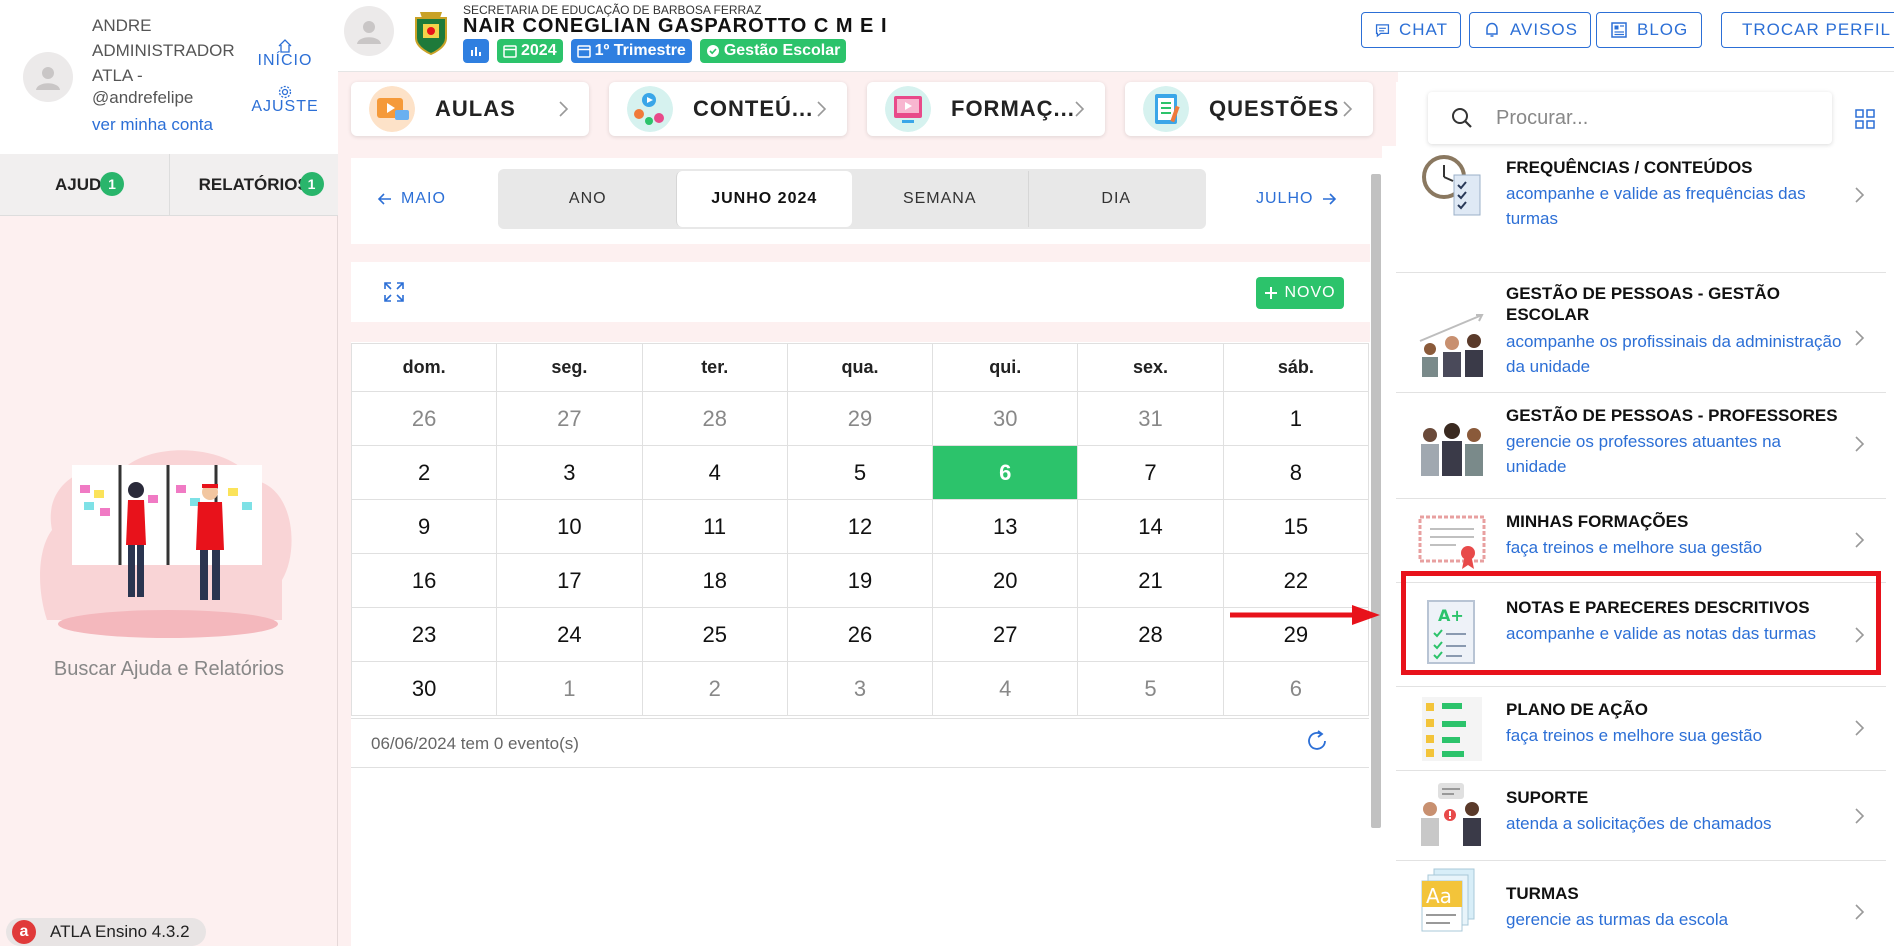  What do you see at coordinates (1274, 108) in the screenshot?
I see `category-questoes-label: QUESTÕES` at bounding box center [1274, 108].